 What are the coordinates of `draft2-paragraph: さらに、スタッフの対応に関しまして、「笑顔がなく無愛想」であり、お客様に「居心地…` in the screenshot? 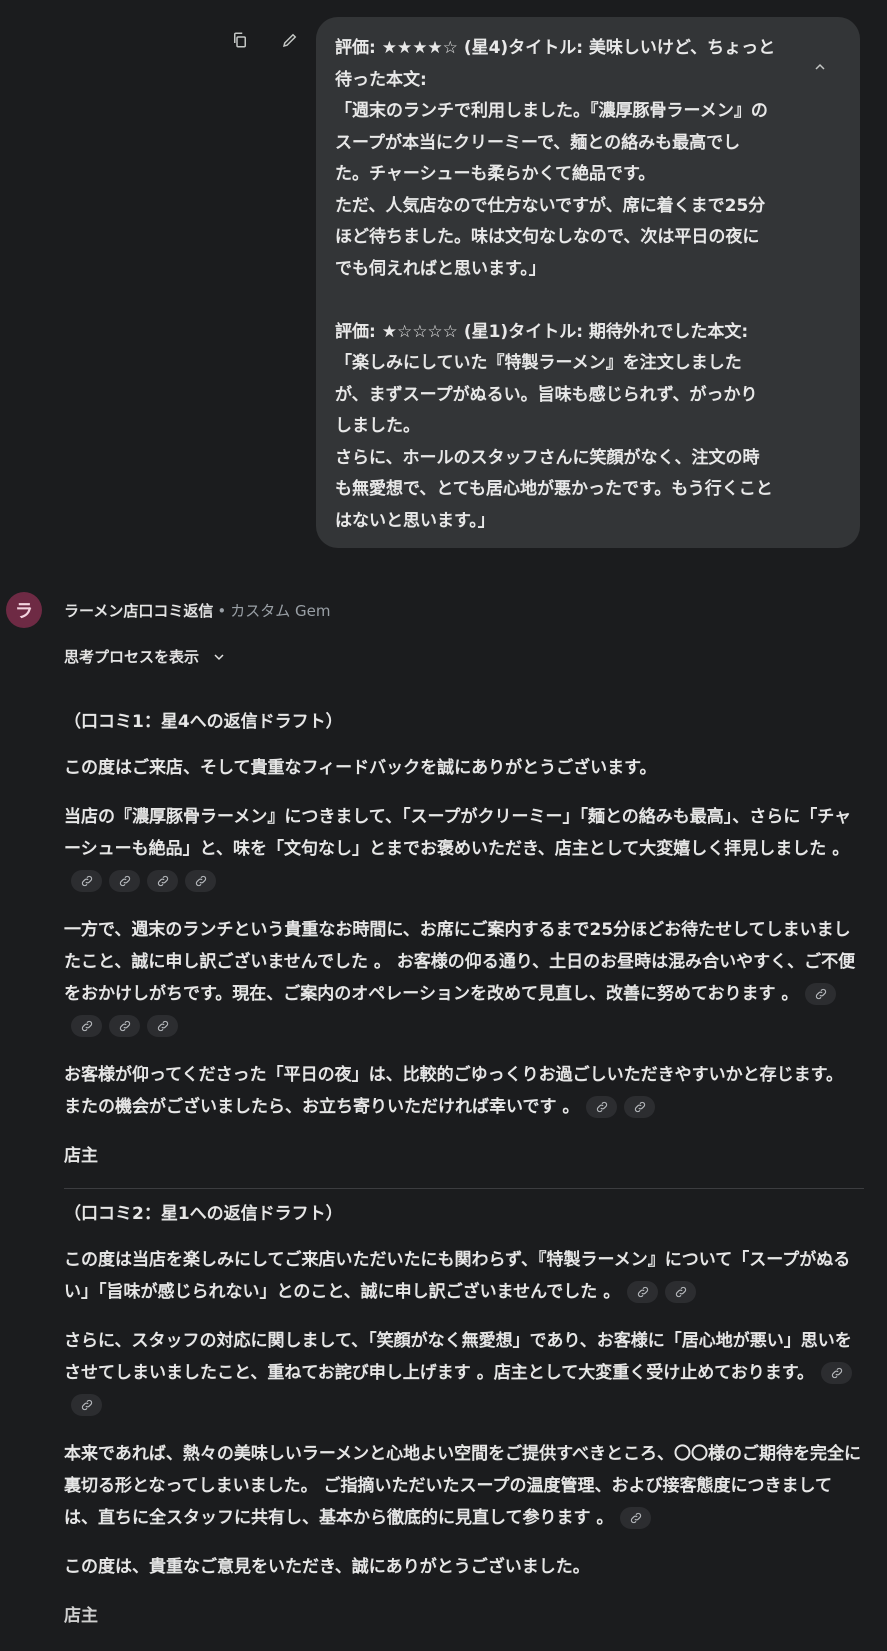 It's located at (464, 1373).